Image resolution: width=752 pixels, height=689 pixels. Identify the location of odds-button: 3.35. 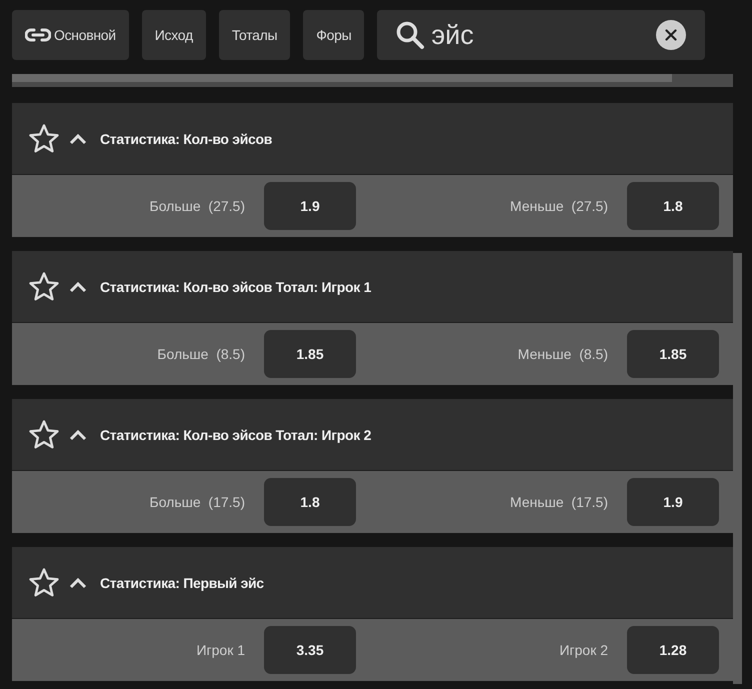
(310, 650).